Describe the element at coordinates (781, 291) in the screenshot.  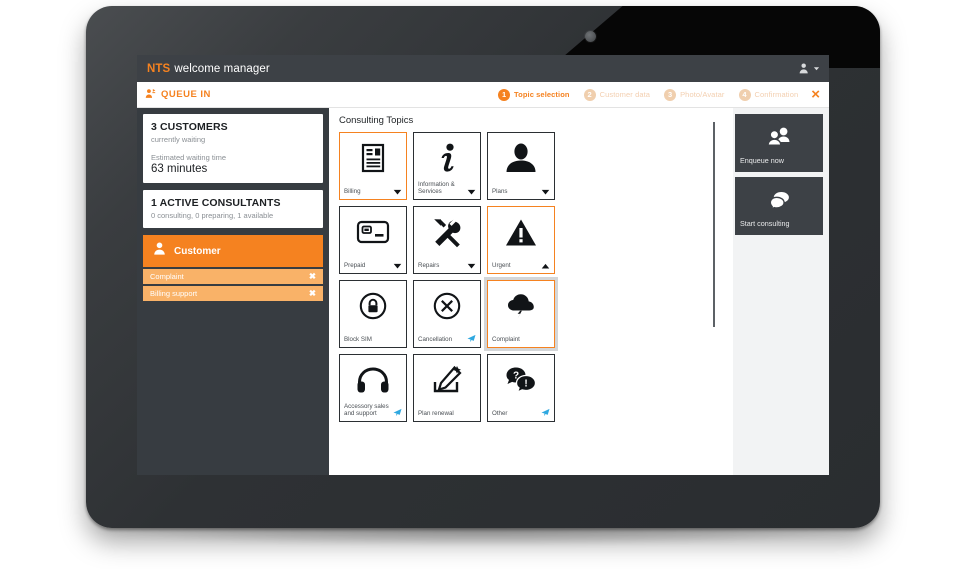
I see `action-rail: Enqueue now Start consulting` at that location.